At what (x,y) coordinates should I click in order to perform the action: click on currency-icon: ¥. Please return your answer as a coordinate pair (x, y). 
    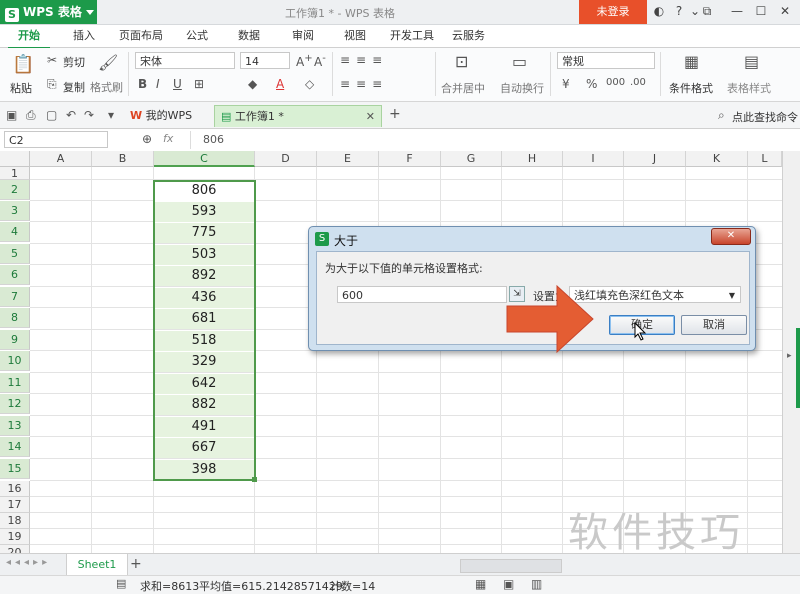
    Looking at the image, I should click on (566, 84).